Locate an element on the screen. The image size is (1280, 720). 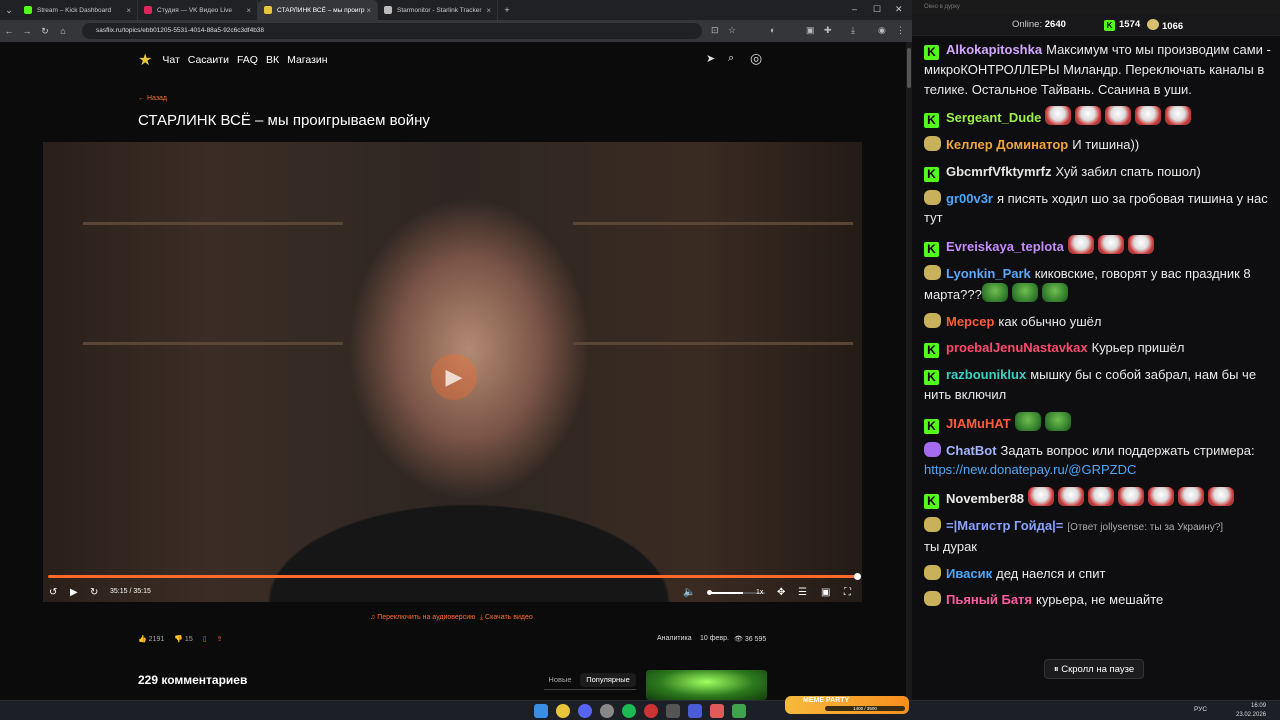
nav-chat: Чат is located at coordinates (170, 60).